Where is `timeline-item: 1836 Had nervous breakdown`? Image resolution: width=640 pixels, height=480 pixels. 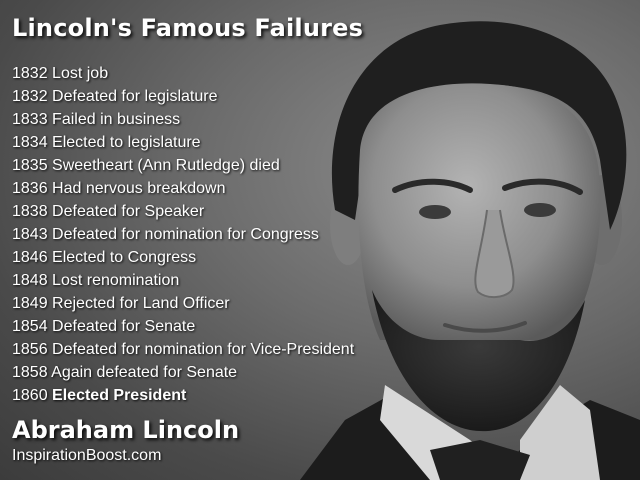
timeline-item: 1836 Had nervous breakdown is located at coordinates (183, 188).